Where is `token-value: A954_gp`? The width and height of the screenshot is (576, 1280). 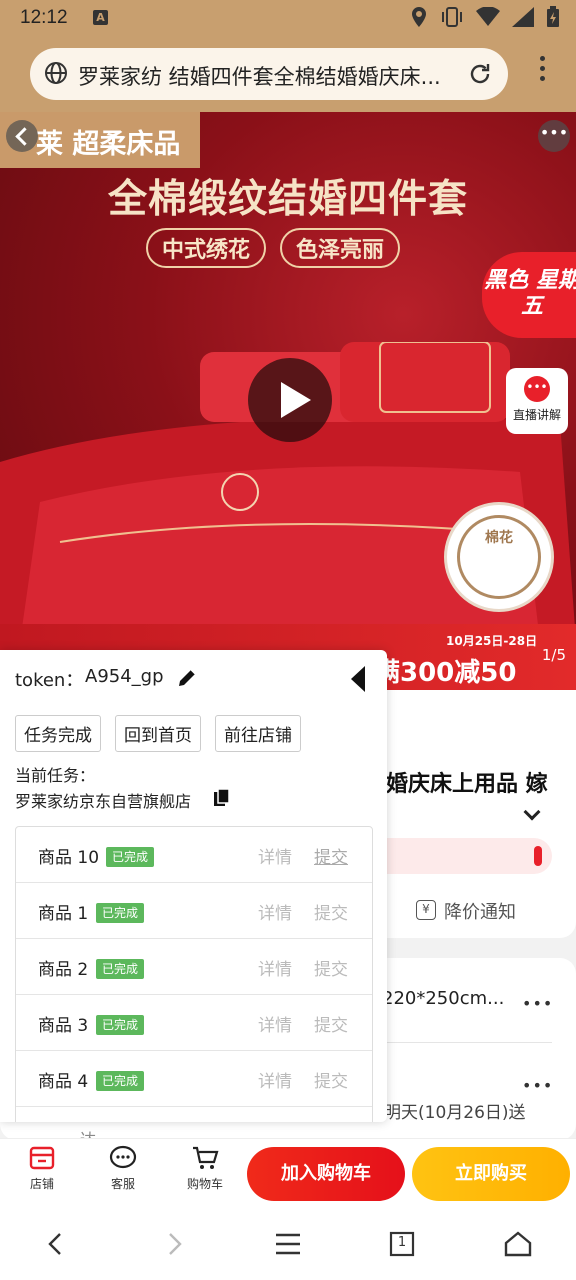
token-value: A954_gp is located at coordinates (124, 676).